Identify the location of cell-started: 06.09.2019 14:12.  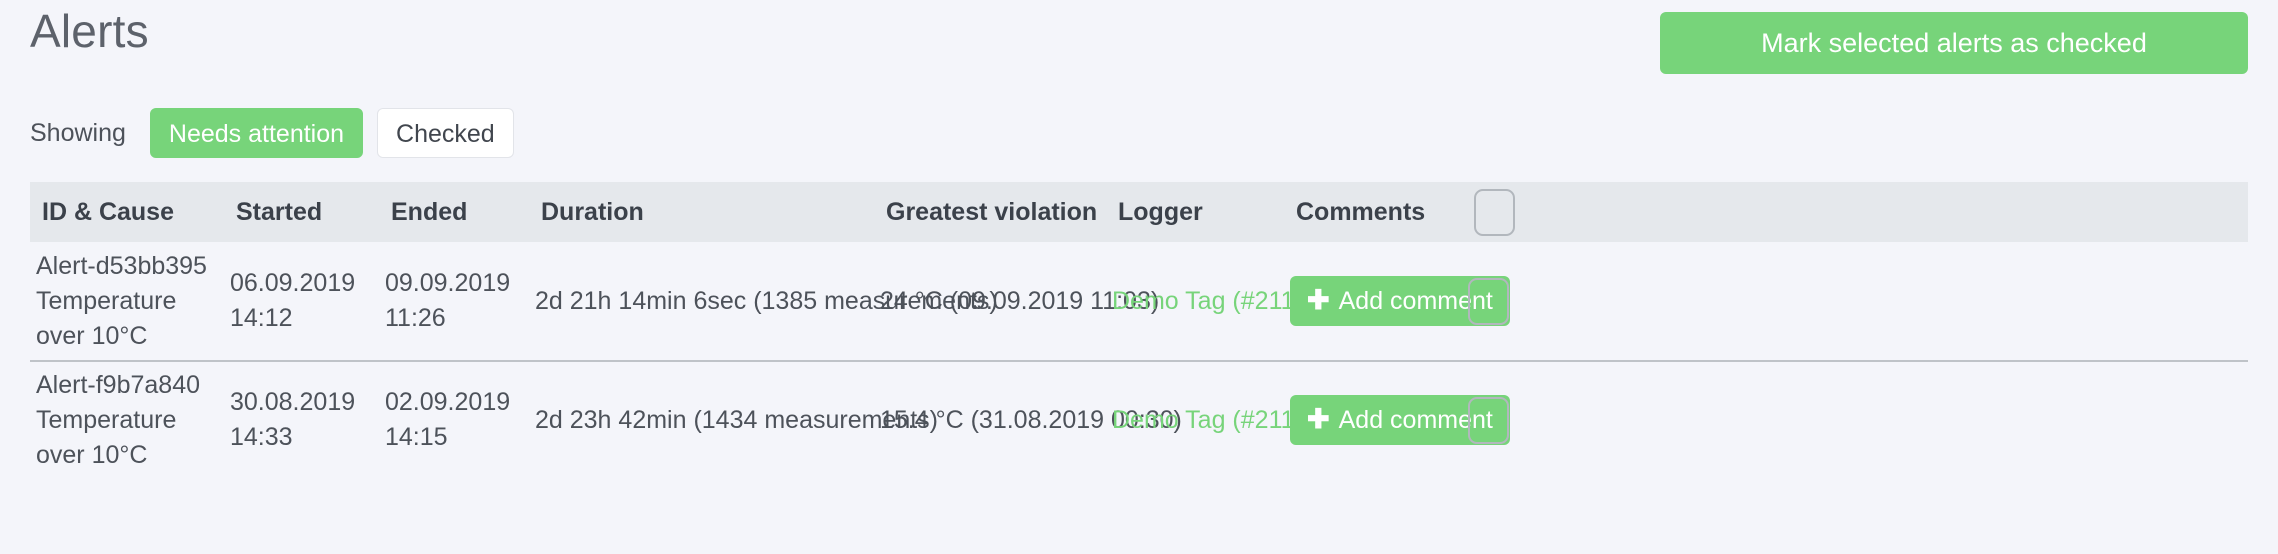
(293, 300).